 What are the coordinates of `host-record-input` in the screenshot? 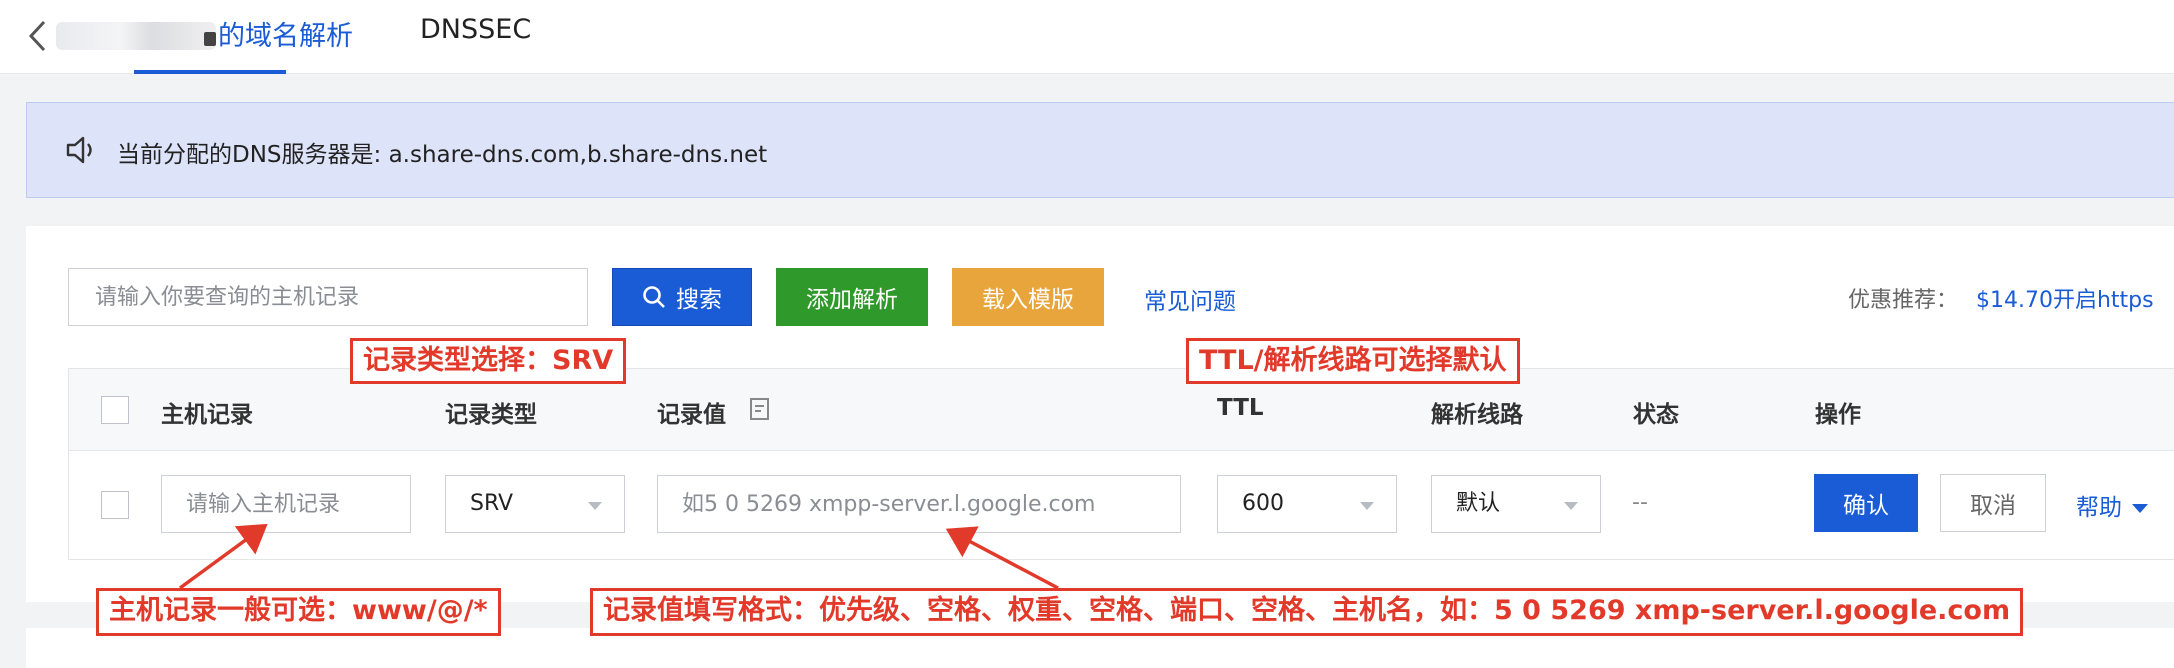 It's located at (286, 504).